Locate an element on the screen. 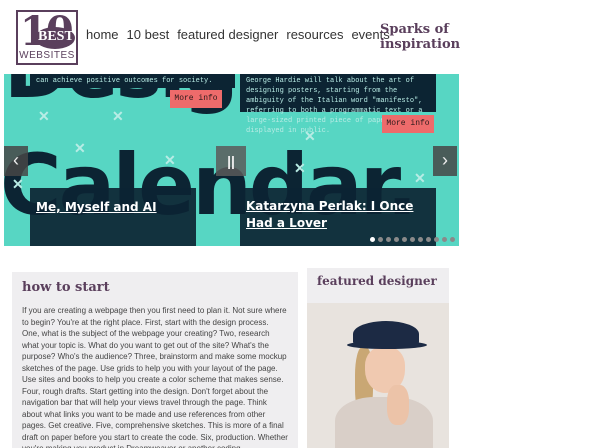  section-title: how to start is located at coordinates (66, 287).